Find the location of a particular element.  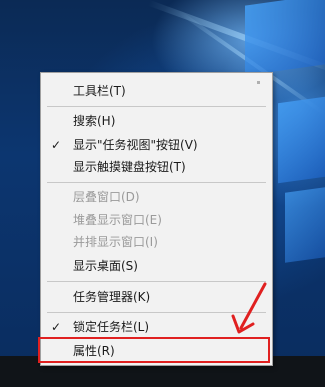

menu-item-label: 并排显示窗口(I) is located at coordinates (115, 242).